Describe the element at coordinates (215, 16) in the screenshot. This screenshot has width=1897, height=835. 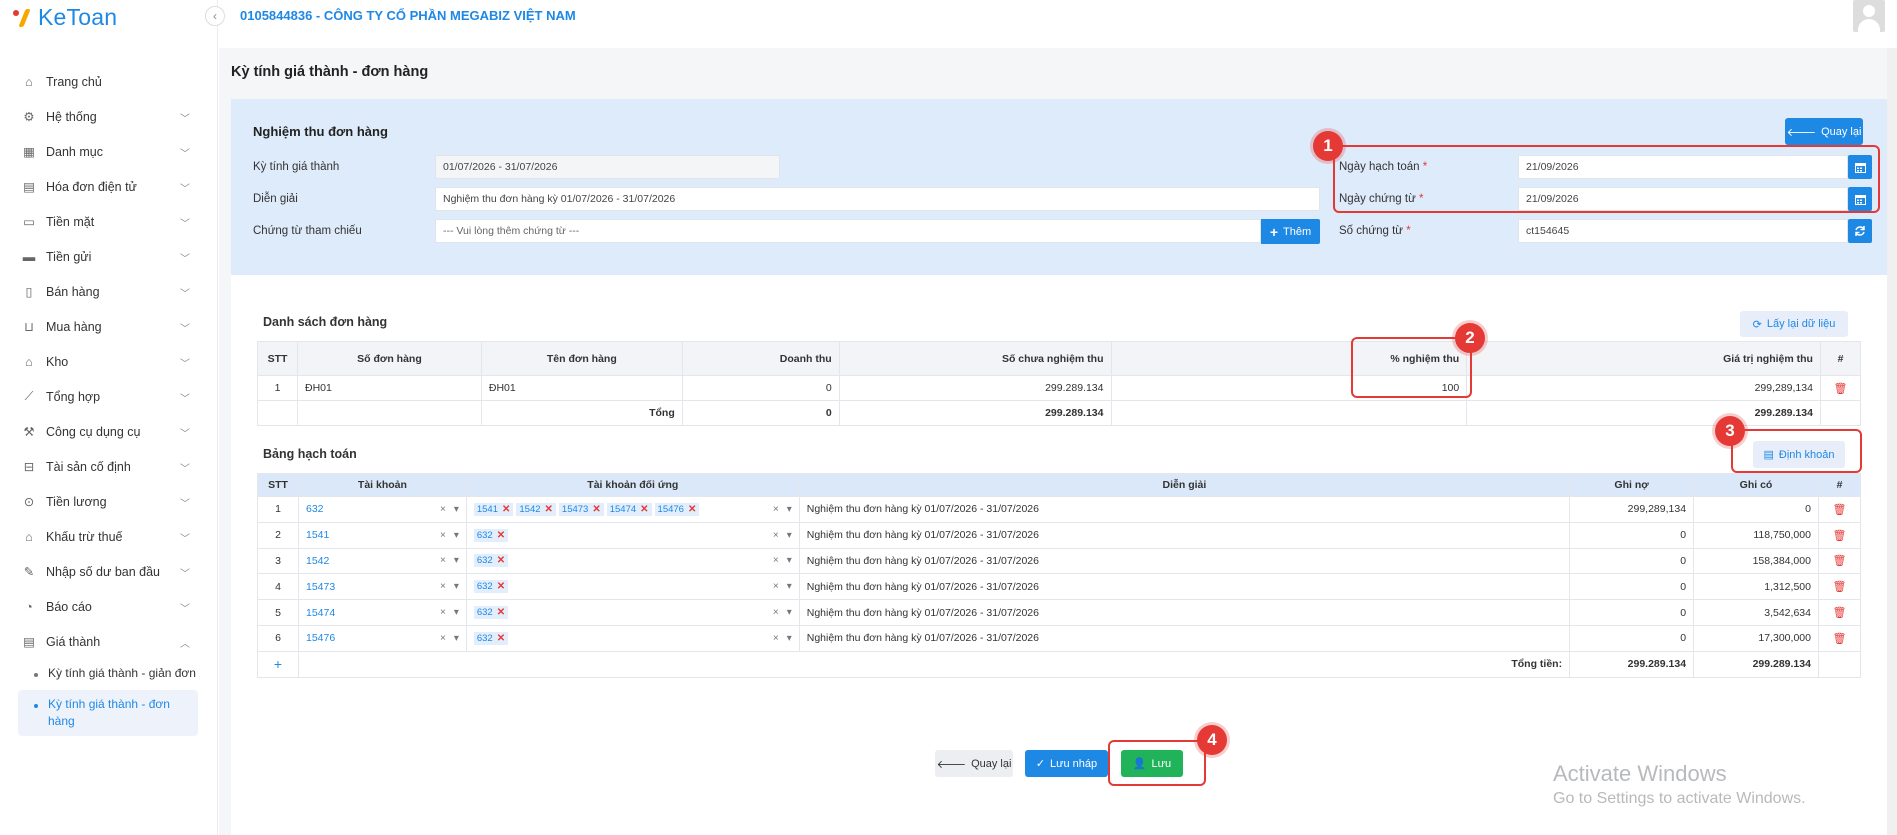
I see `collapse-sidebar-button: ‹` at that location.